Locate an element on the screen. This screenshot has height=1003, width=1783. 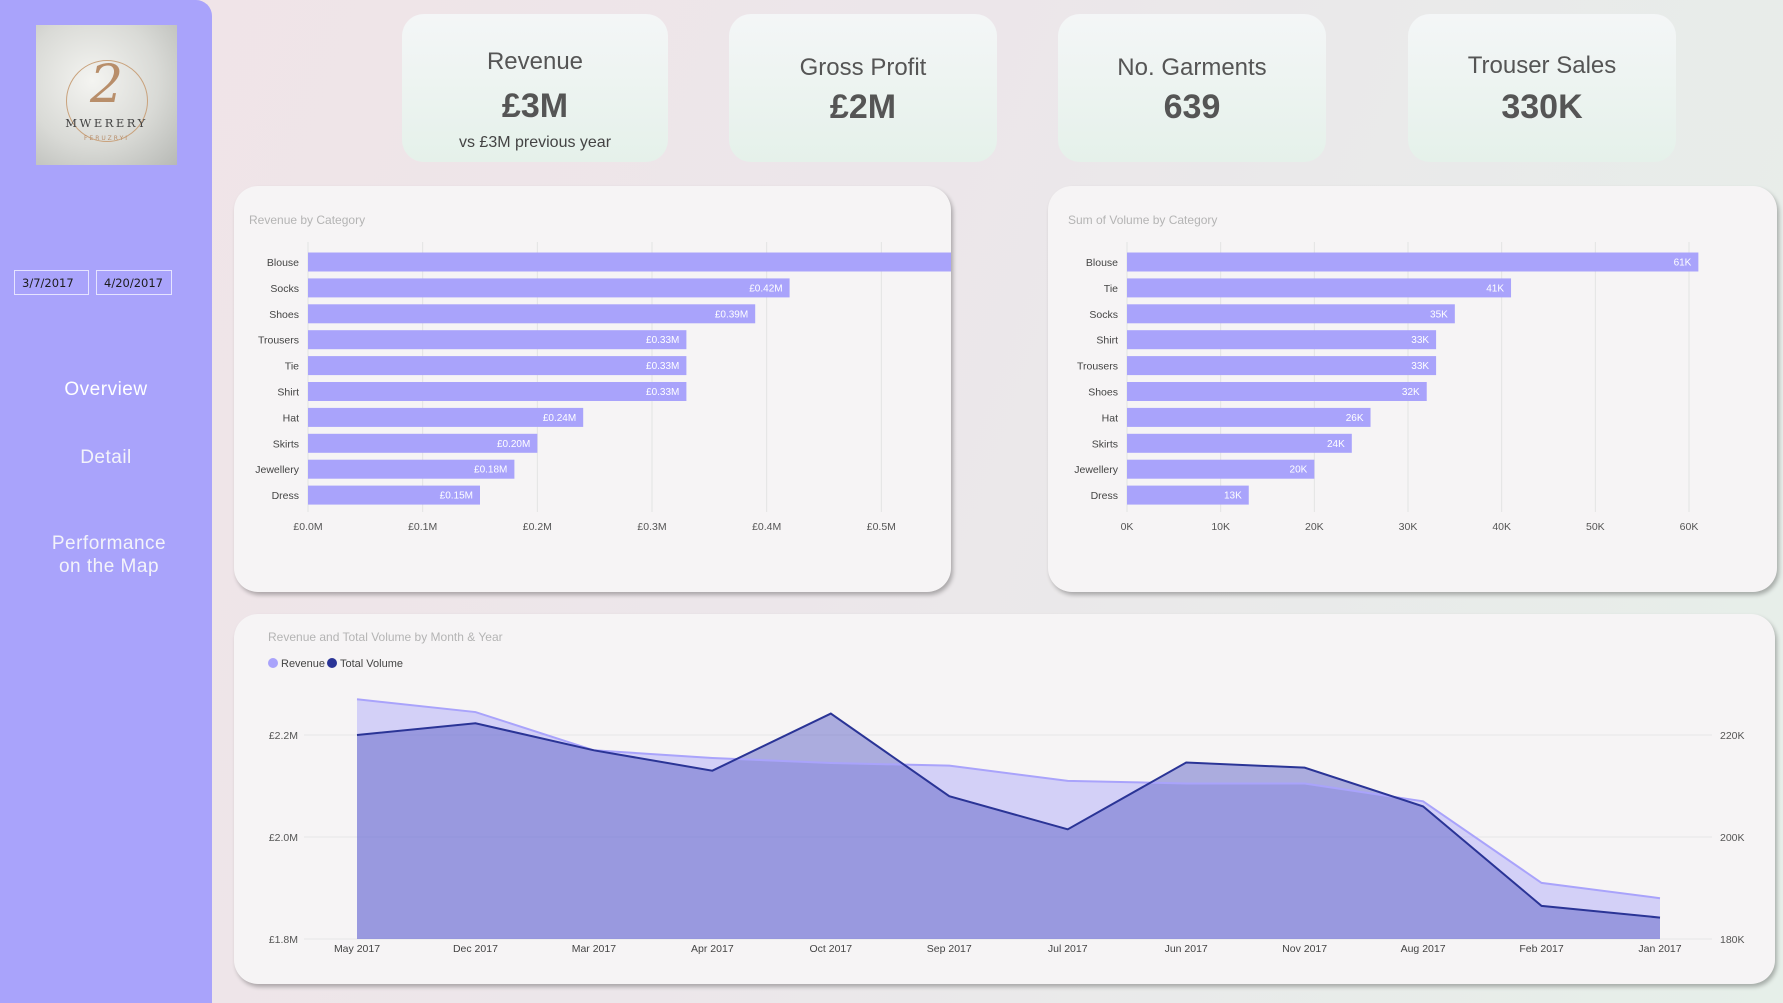
x-tick-label: 0K is located at coordinates (1127, 527).